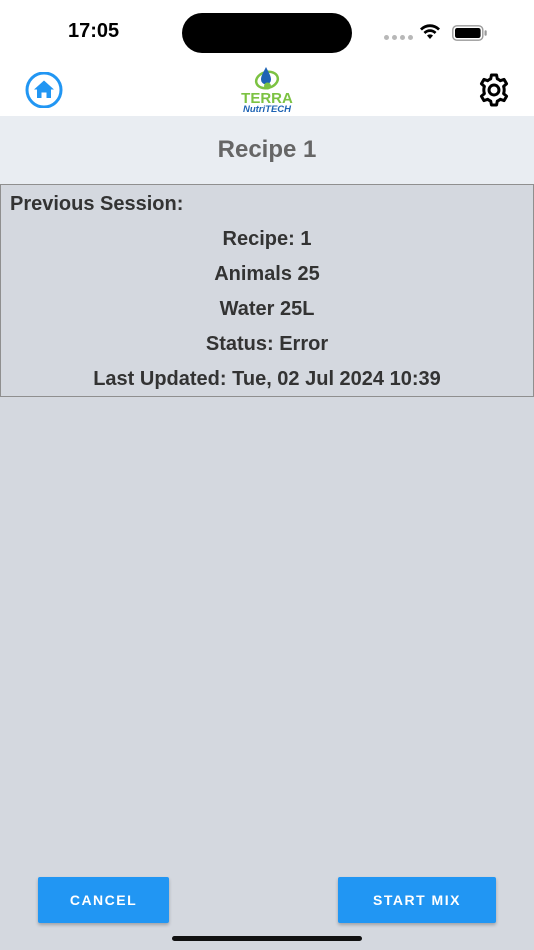  What do you see at coordinates (103, 900) in the screenshot?
I see `cancel-button: CANCEL` at bounding box center [103, 900].